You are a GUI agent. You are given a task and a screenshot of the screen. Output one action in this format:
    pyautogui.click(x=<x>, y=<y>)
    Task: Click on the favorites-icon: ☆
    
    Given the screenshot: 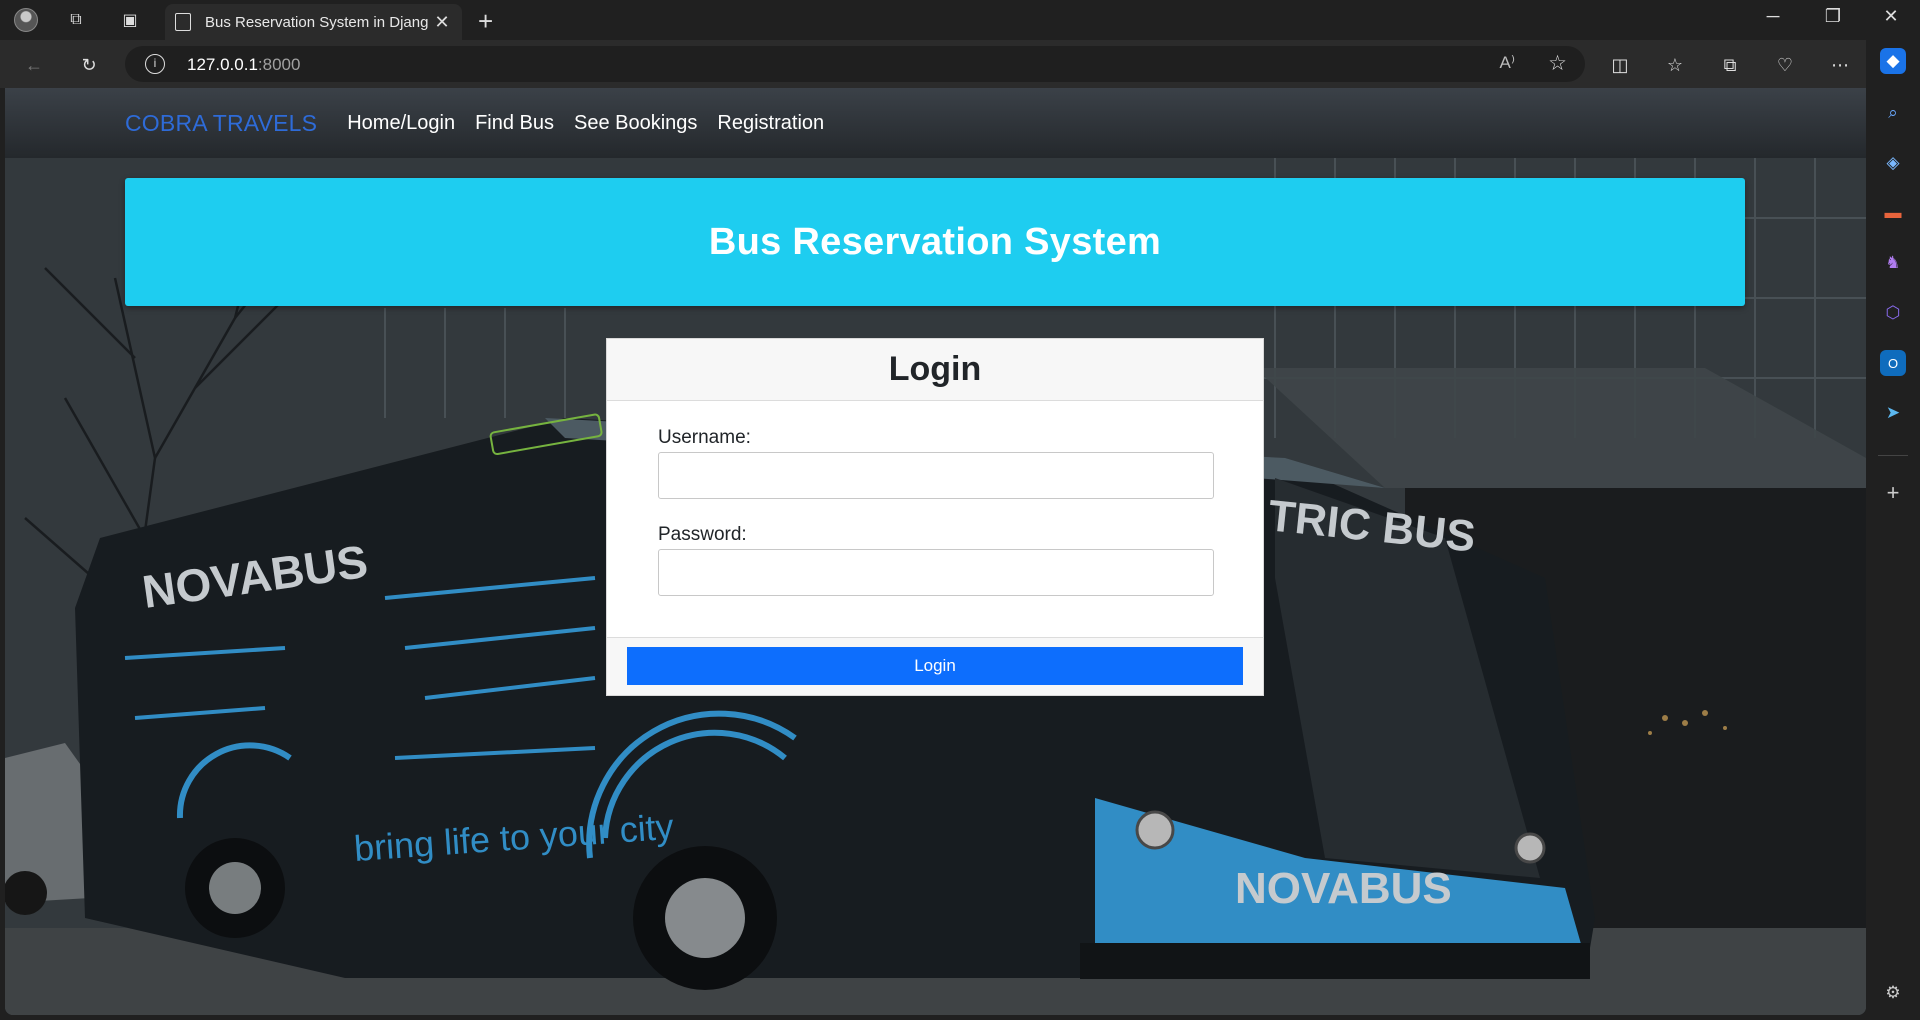 What is the action you would take?
    pyautogui.click(x=1675, y=65)
    